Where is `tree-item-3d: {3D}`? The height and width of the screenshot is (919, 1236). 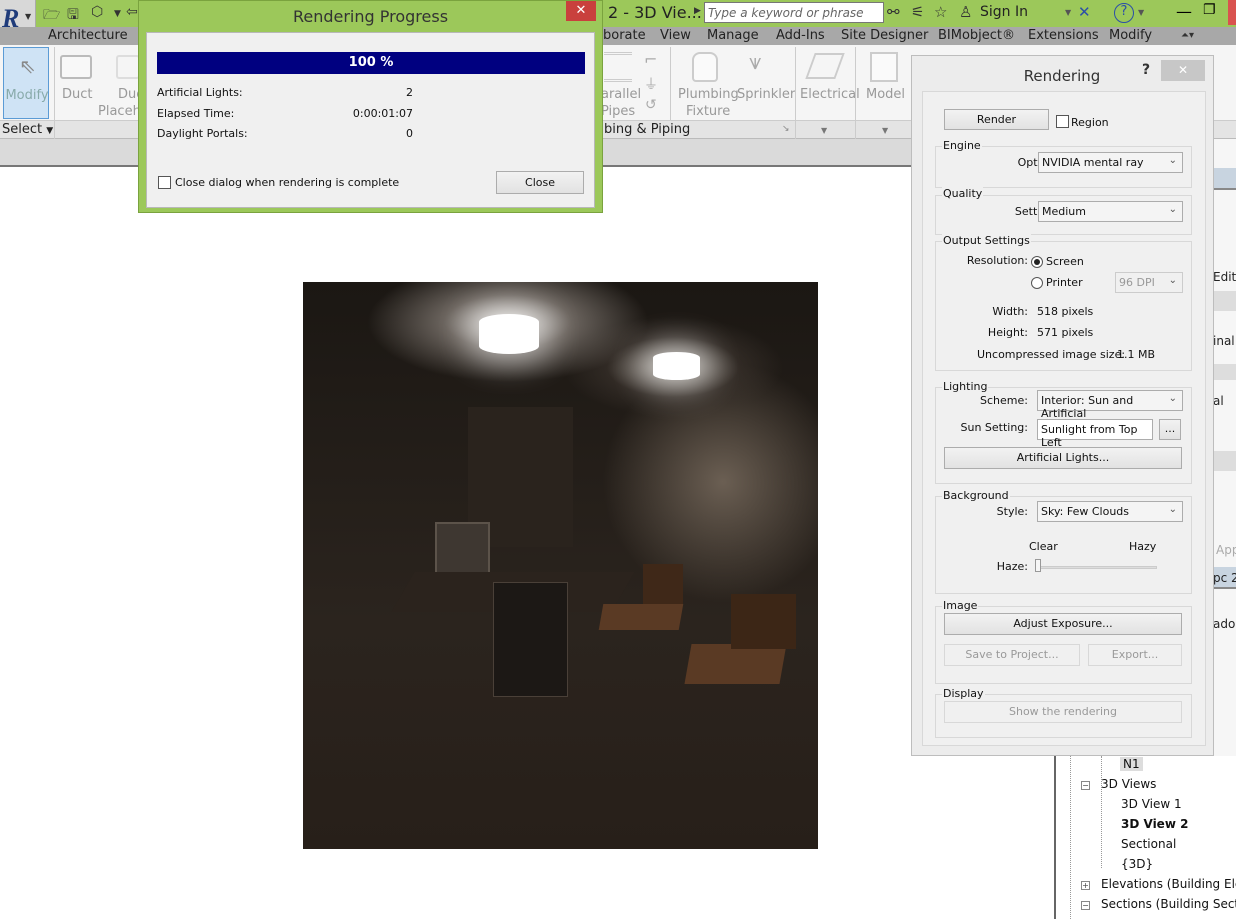
tree-item-3d: {3D} is located at coordinates (1137, 864).